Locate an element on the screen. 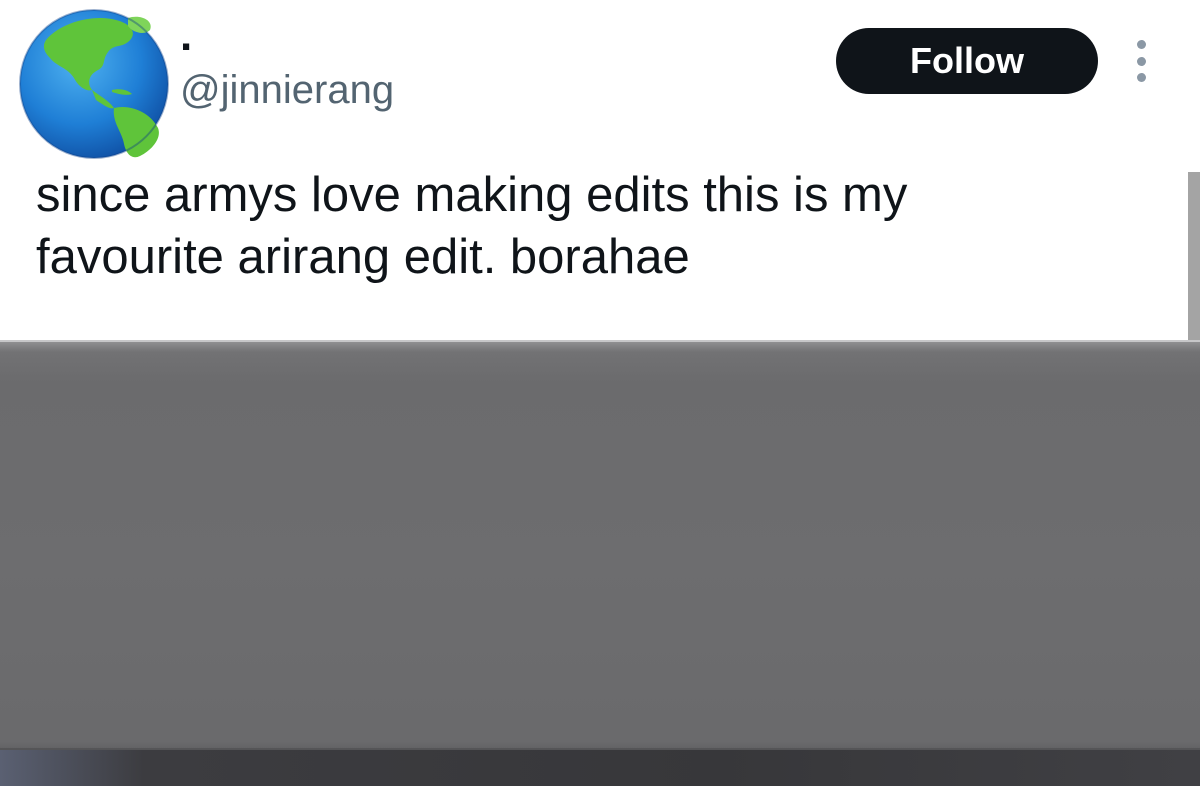 The height and width of the screenshot is (786, 1200). avatar is located at coordinates (96, 84).